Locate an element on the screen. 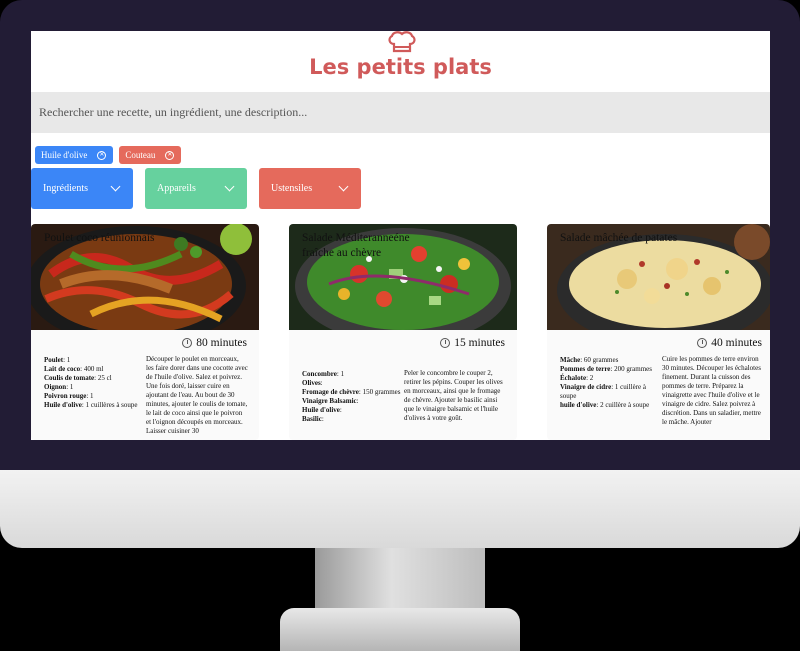 The width and height of the screenshot is (800, 651). recipe-time-value: 80 minutes is located at coordinates (221, 343).